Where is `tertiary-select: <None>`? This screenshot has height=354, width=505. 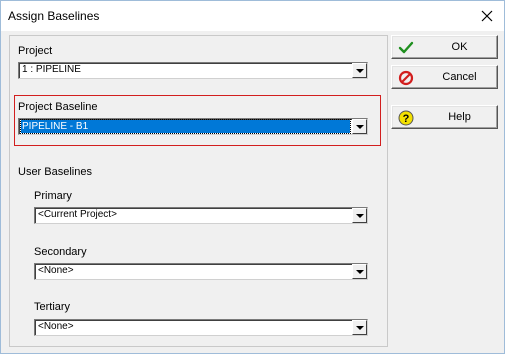
tertiary-select: <None> is located at coordinates (201, 327).